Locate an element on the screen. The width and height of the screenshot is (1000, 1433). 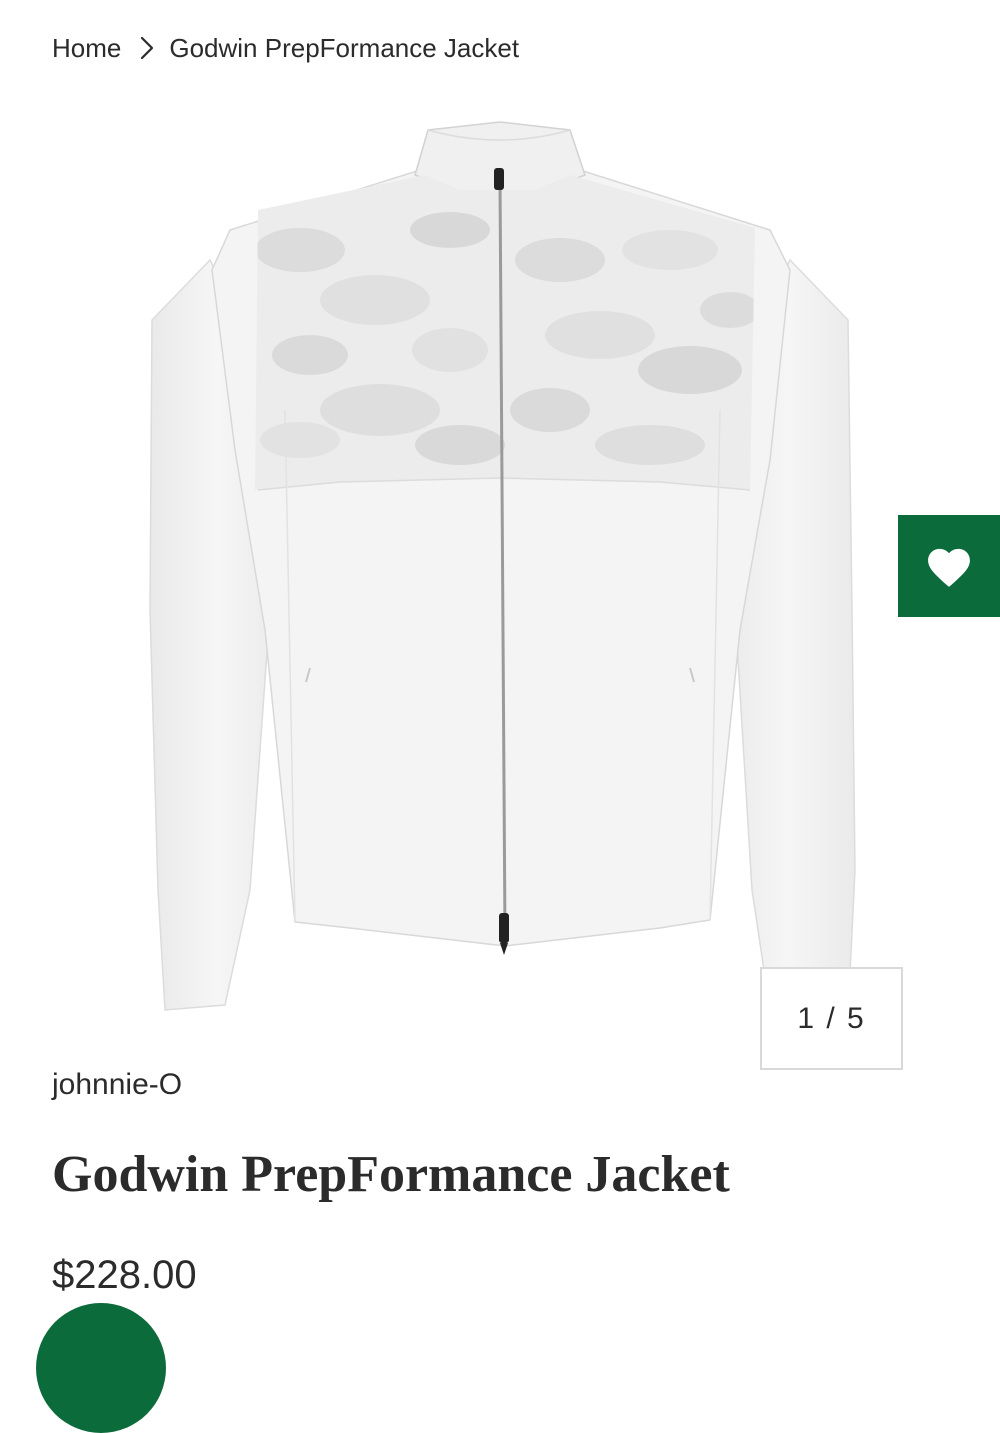
wishlist-button is located at coordinates (949, 566).